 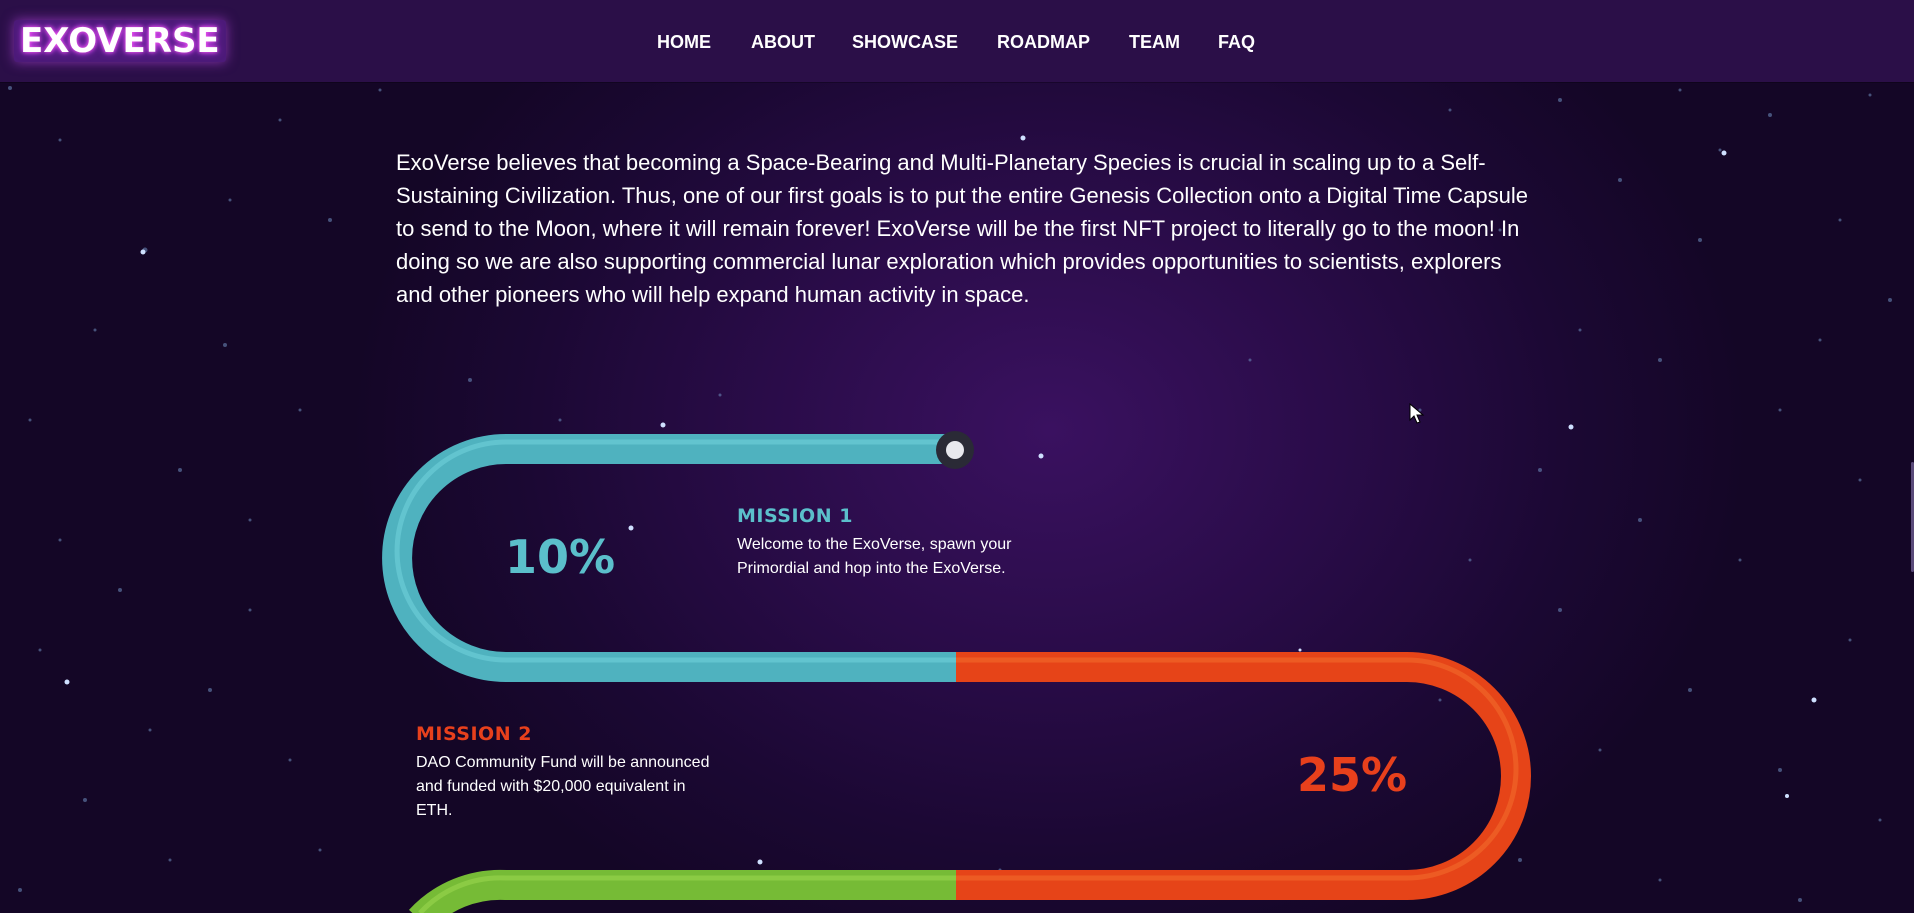 What do you see at coordinates (955, 450) in the screenshot?
I see `progress-knob` at bounding box center [955, 450].